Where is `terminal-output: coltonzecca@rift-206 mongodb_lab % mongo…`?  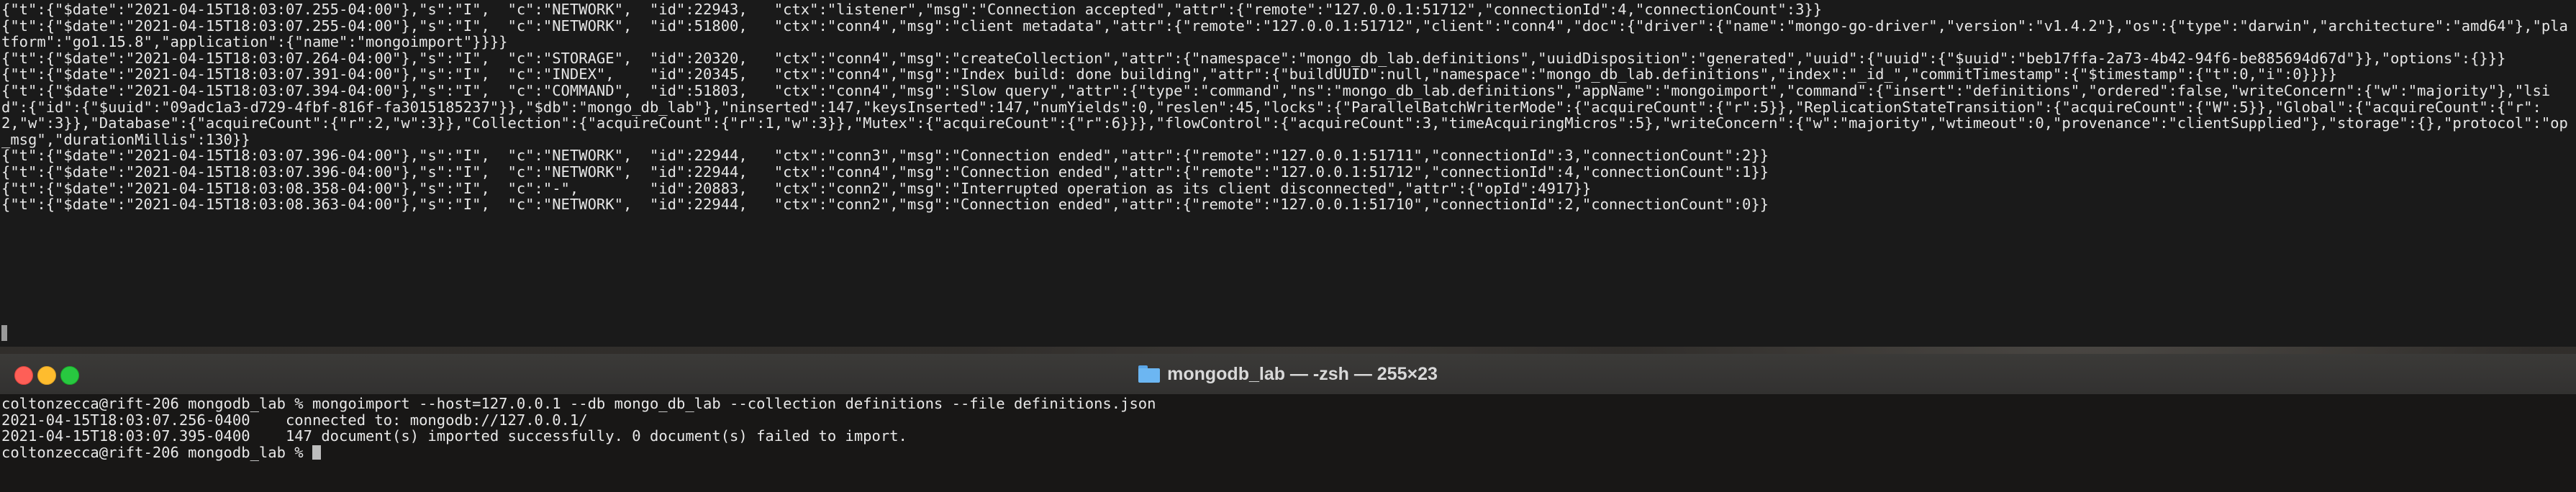
terminal-output: coltonzecca@rift-206 mongodb_lab % mongo… is located at coordinates (1288, 427).